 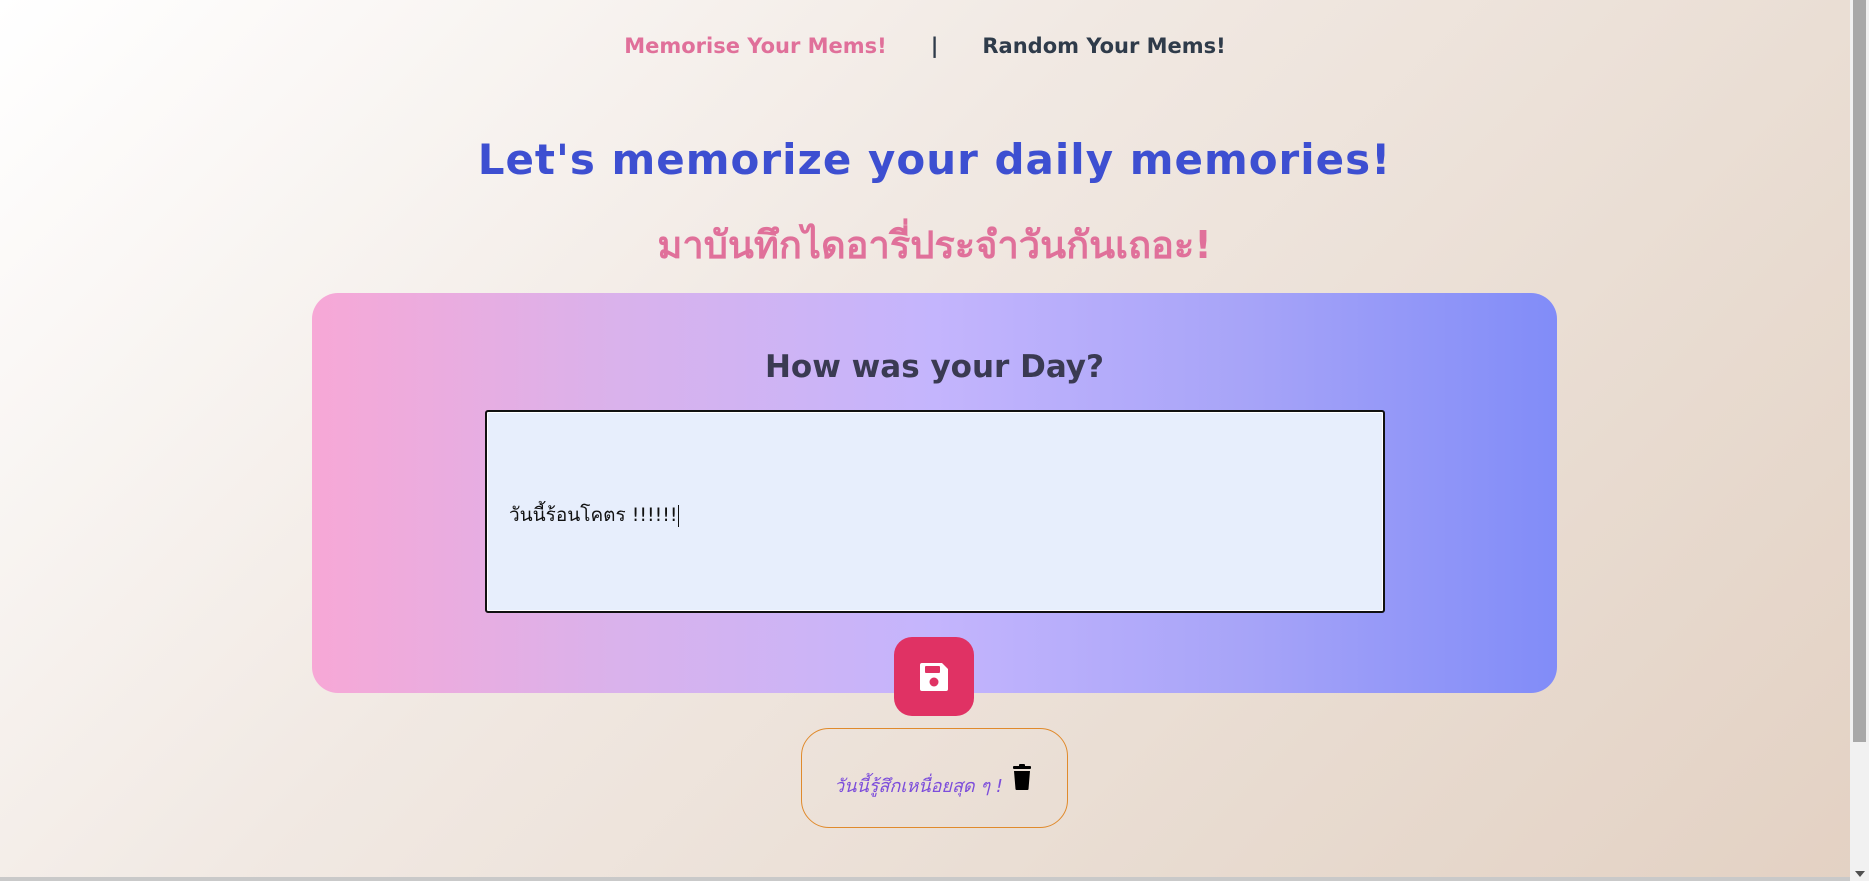 What do you see at coordinates (755, 46) in the screenshot?
I see `nav-link-memorise: Memorise Your Mems!` at bounding box center [755, 46].